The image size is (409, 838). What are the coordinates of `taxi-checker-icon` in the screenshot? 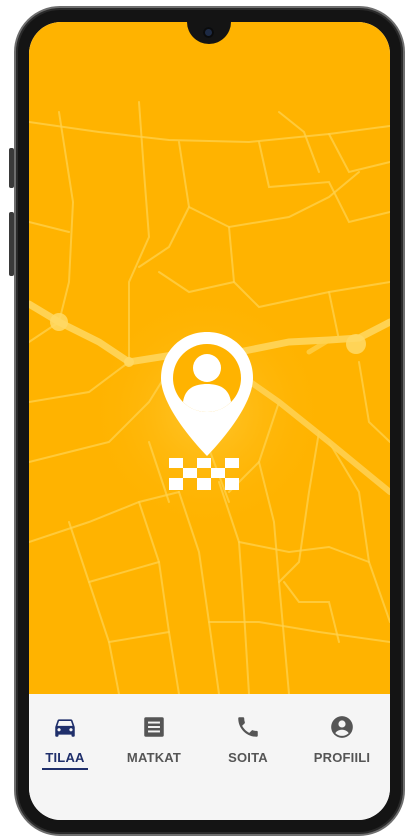 It's located at (204, 474).